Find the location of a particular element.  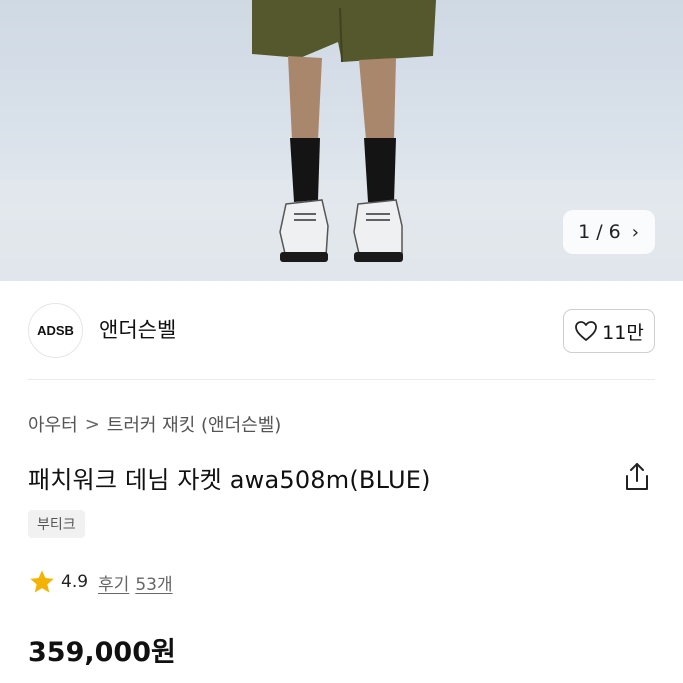

chevron-right-icon: › is located at coordinates (636, 232).